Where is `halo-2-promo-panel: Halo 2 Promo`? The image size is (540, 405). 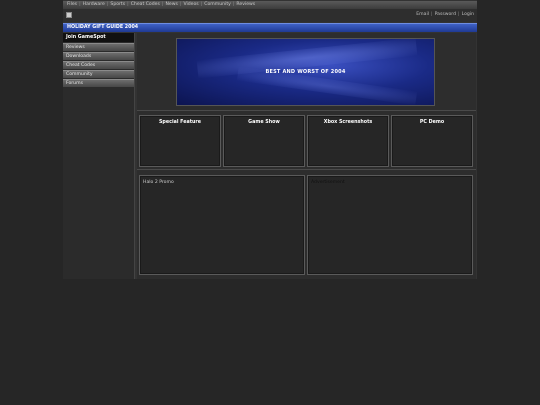
halo-2-promo-panel: Halo 2 Promo is located at coordinates (222, 225).